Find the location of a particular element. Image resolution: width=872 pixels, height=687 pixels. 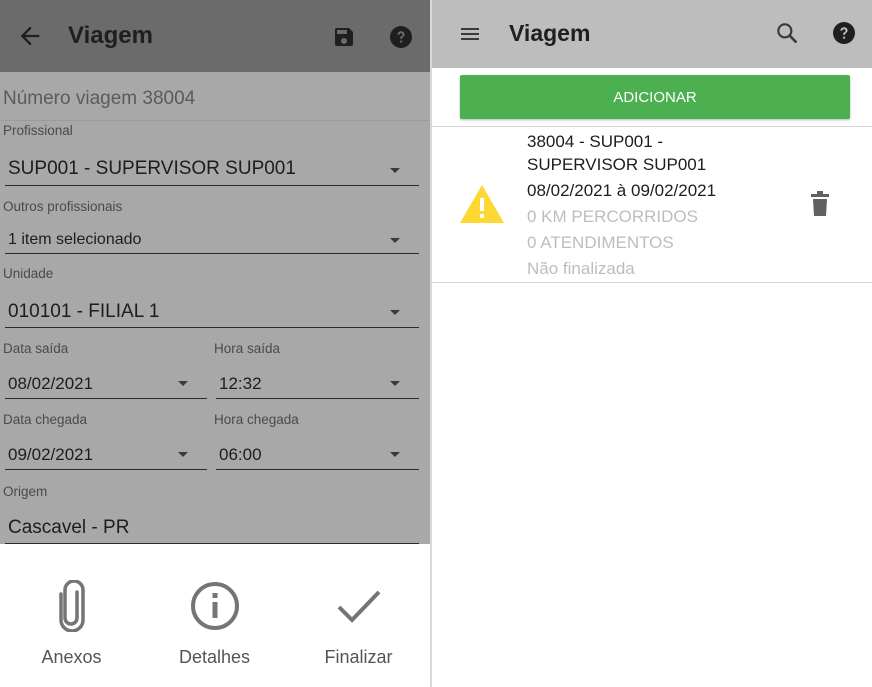

data-saida-label: Data saída is located at coordinates (36, 348).